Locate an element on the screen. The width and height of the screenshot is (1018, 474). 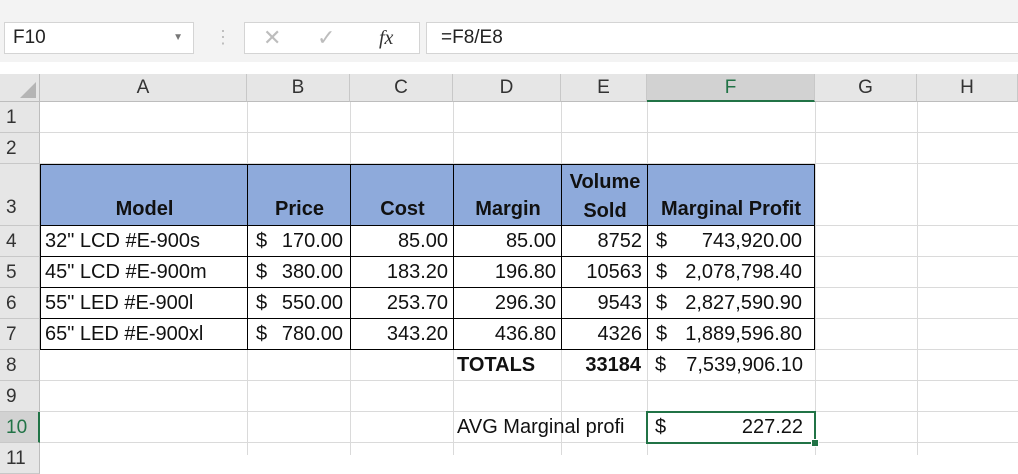
name-box-value: F10 is located at coordinates (29, 37).